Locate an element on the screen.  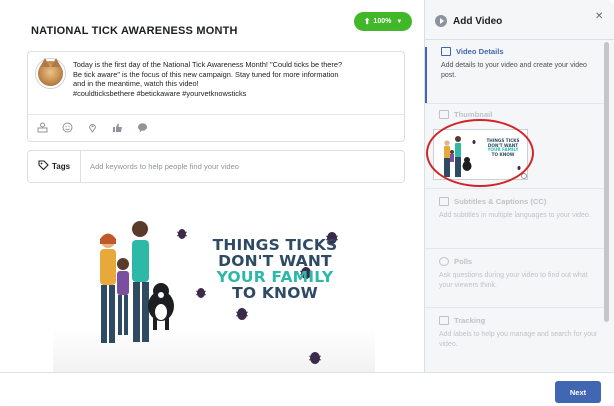
step-header: Polls is located at coordinates (455, 261).